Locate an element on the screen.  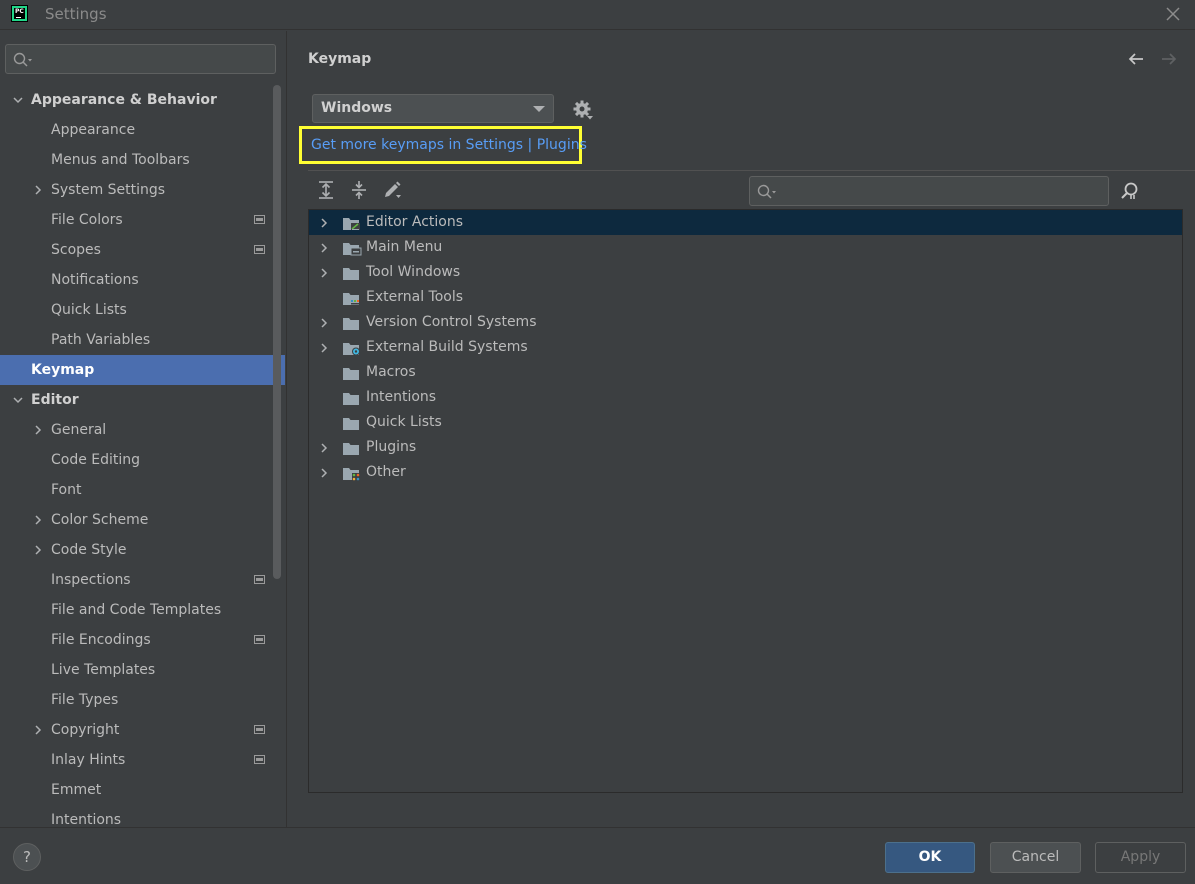
expand-all-icon is located at coordinates (326, 190).